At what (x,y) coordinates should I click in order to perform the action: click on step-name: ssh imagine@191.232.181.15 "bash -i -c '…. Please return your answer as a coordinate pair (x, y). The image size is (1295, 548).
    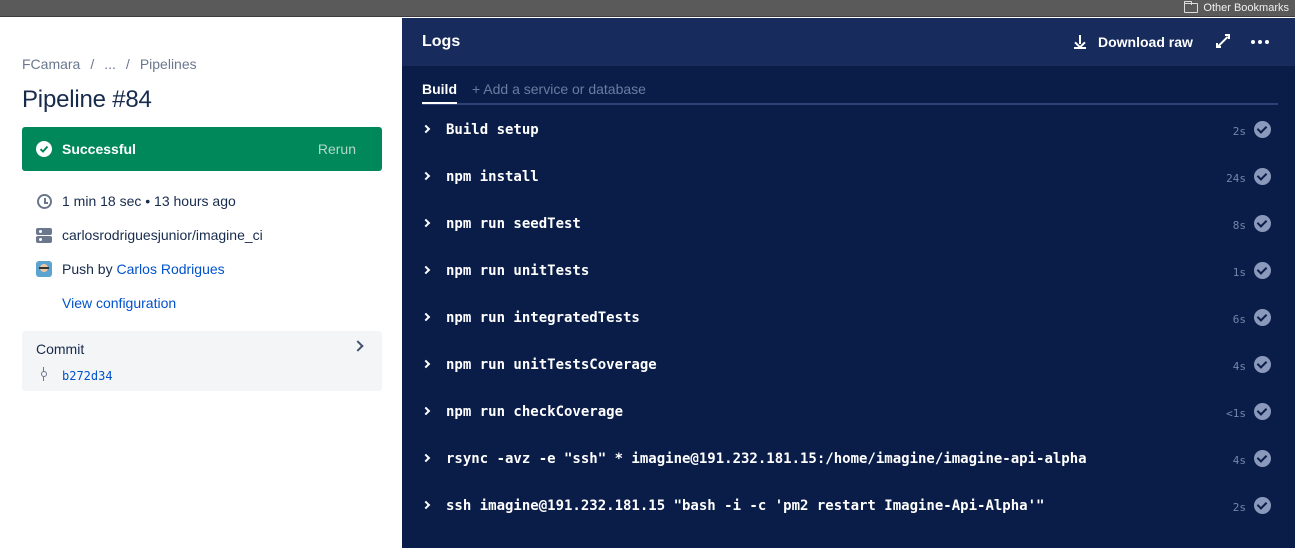
    Looking at the image, I should click on (745, 506).